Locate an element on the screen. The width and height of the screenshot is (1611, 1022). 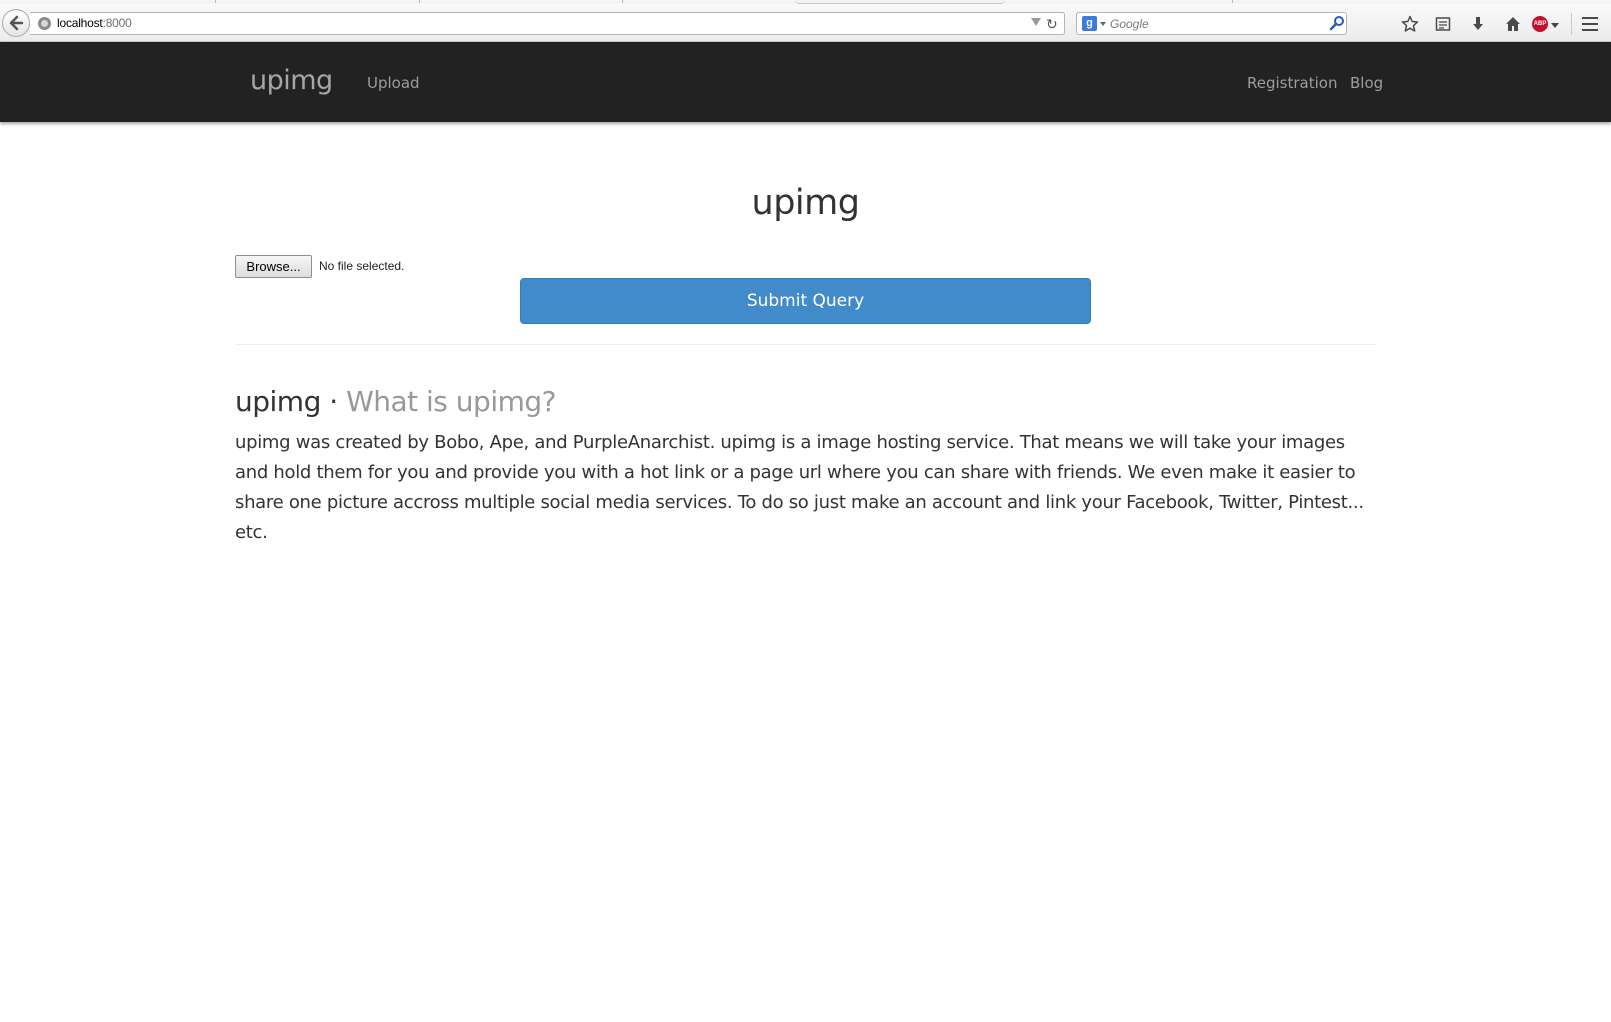
page-title: upimg is located at coordinates (805, 203).